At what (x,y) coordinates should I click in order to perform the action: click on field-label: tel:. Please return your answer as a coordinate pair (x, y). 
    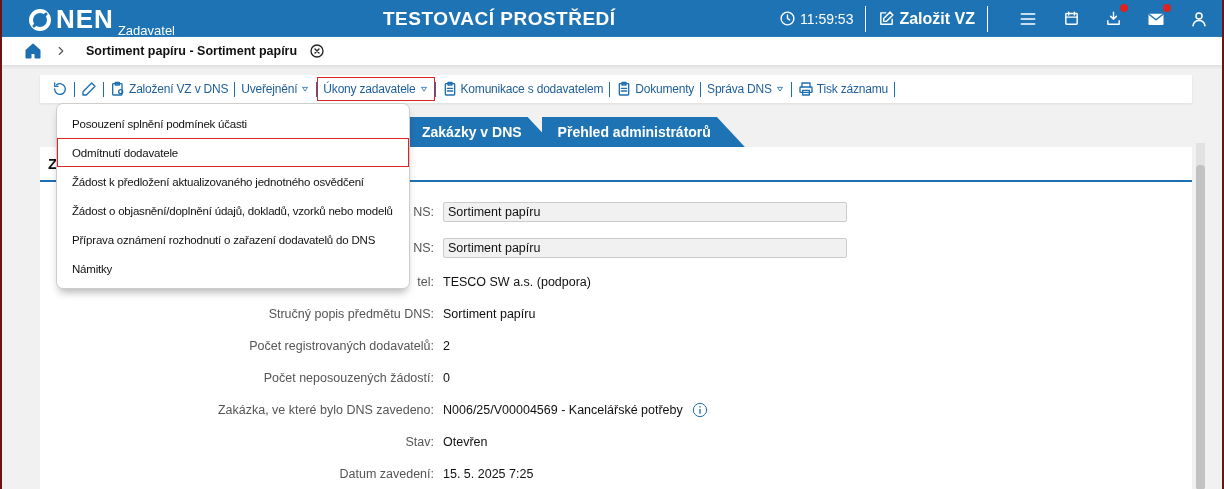
    Looking at the image, I should click on (425, 282).